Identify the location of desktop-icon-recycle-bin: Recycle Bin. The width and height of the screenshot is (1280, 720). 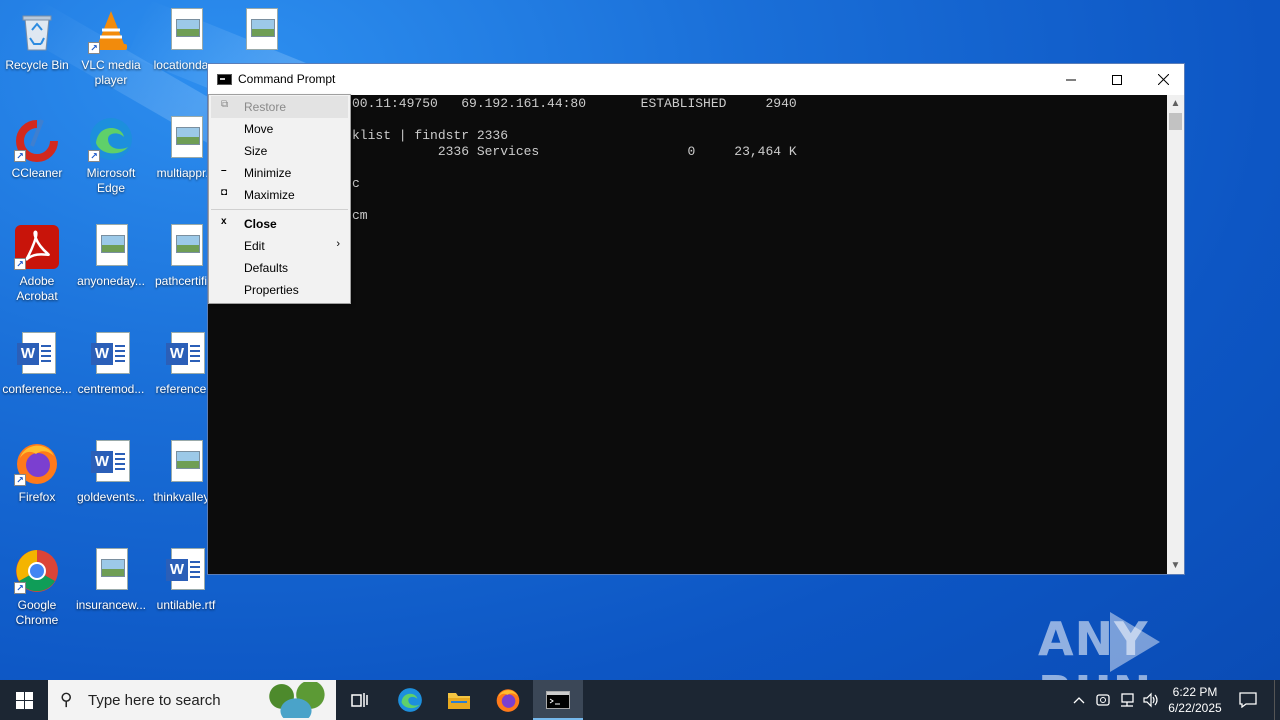
(37, 40).